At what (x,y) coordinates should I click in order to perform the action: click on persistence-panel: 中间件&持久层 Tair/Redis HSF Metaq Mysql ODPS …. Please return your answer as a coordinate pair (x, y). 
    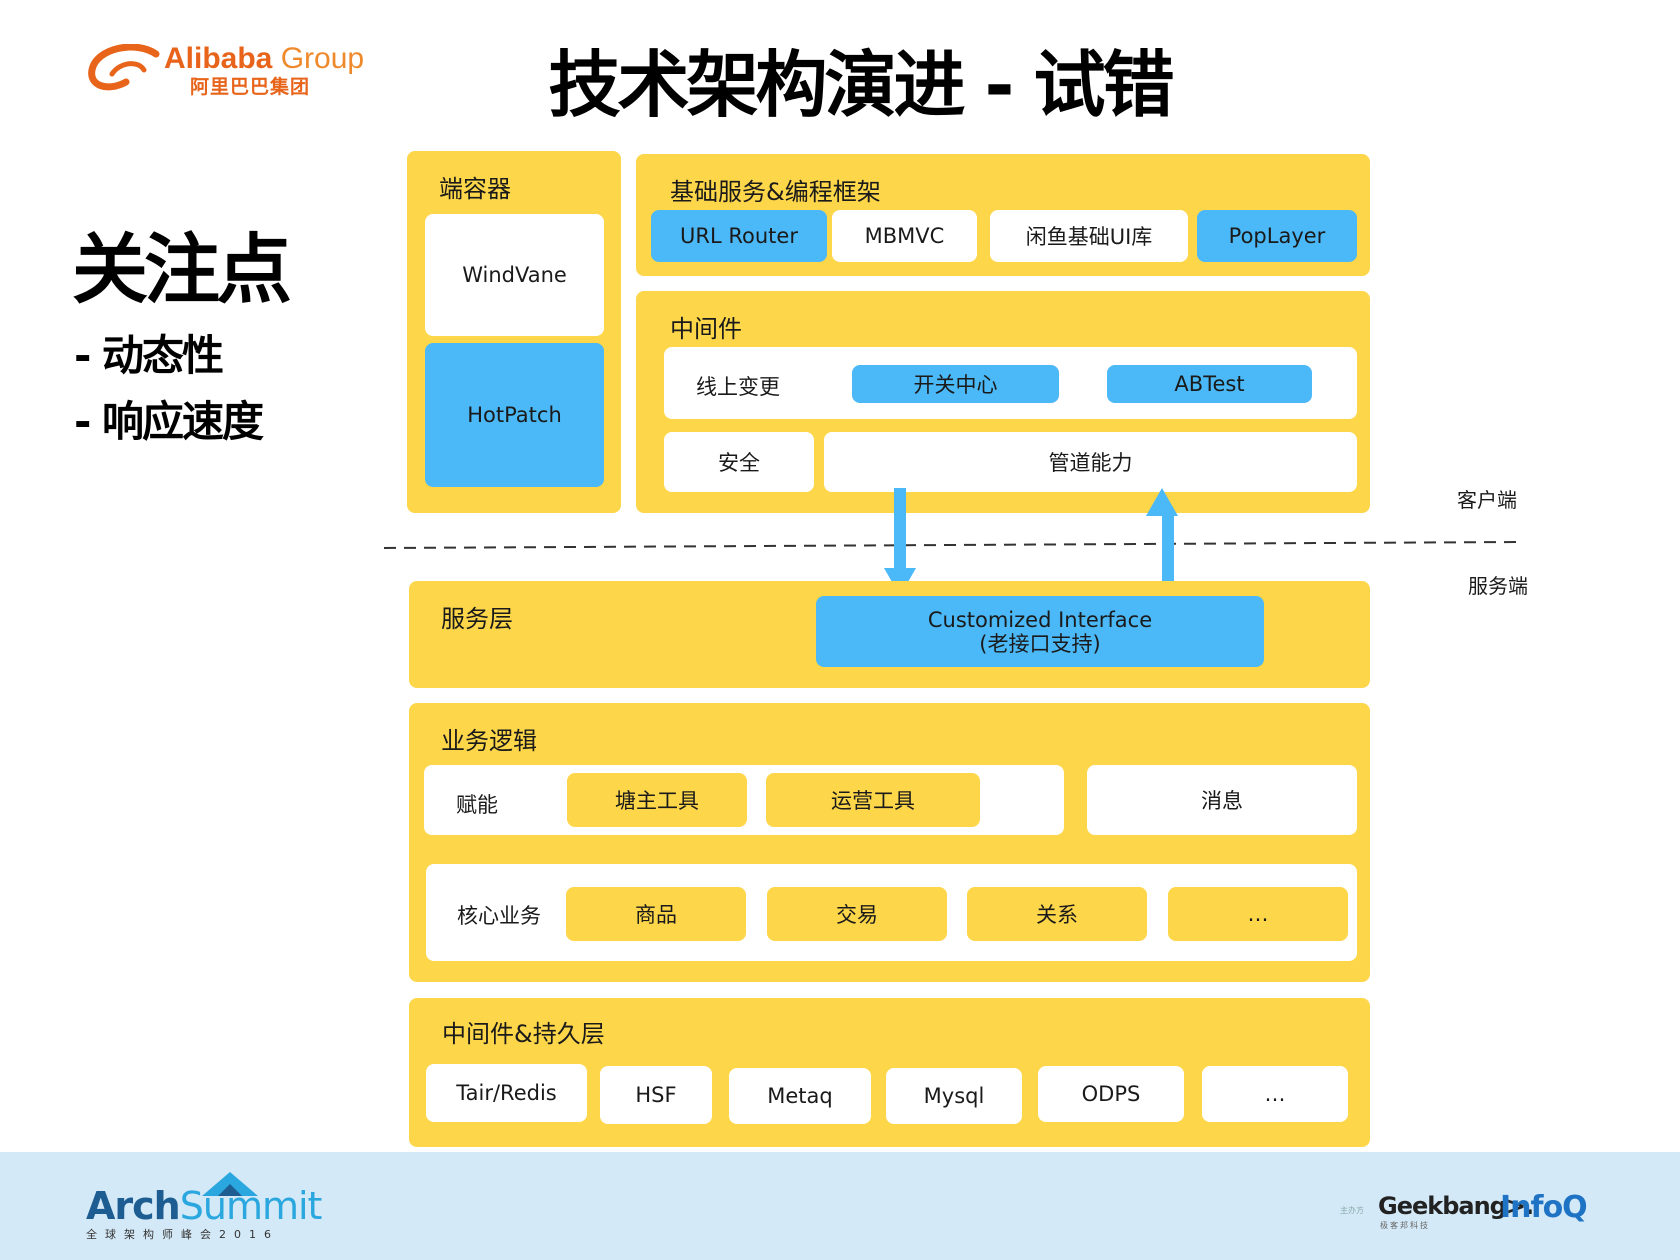
    Looking at the image, I should click on (889, 1072).